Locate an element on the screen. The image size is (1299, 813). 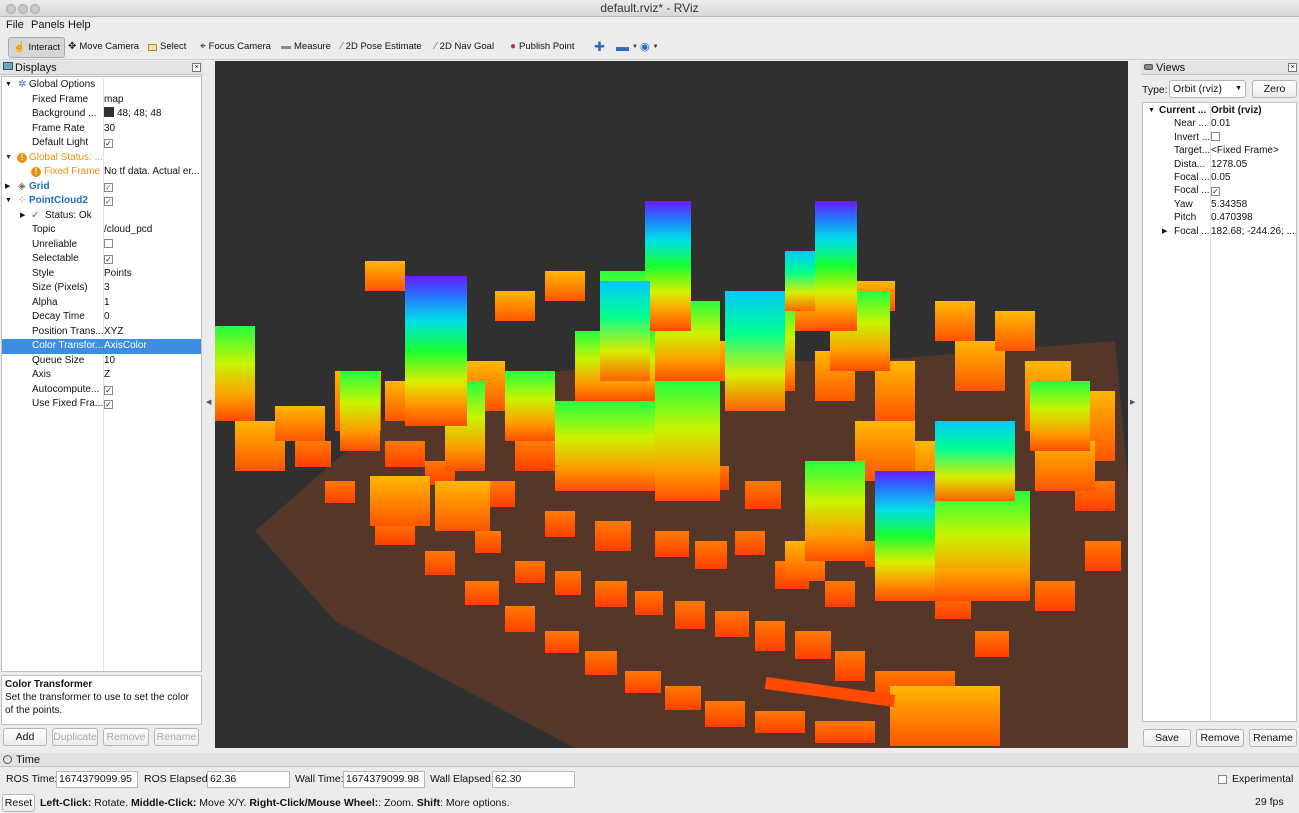
tree-row-axis: Axis Z is located at coordinates (101, 375).